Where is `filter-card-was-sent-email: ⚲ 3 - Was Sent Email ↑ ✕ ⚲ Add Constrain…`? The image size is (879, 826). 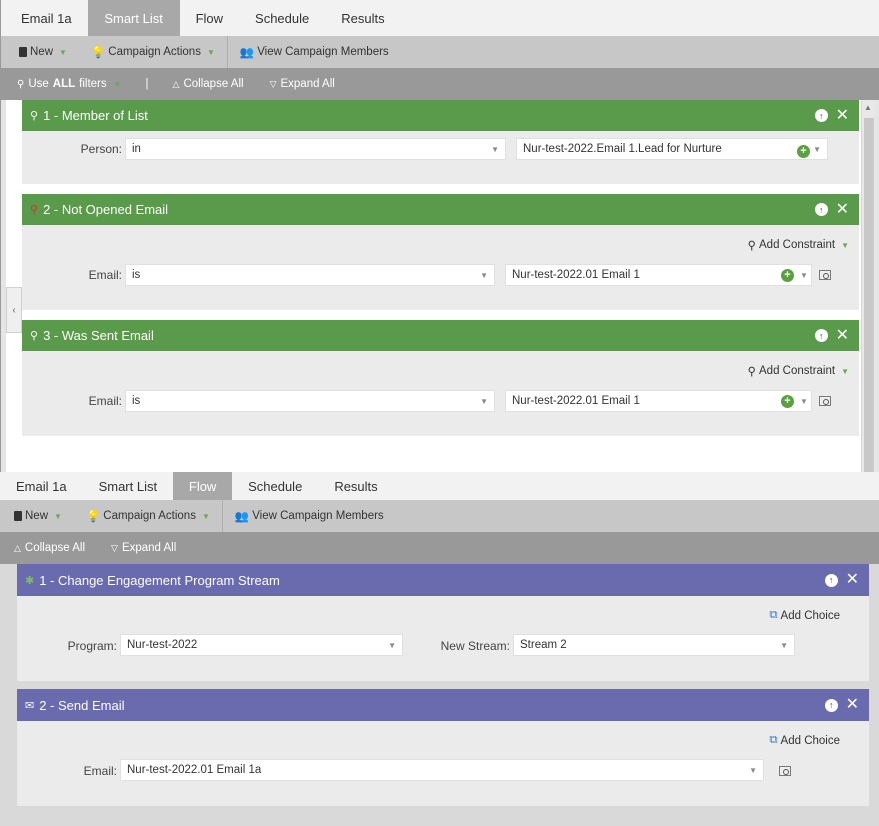 filter-card-was-sent-email: ⚲ 3 - Was Sent Email ↑ ✕ ⚲ Add Constrain… is located at coordinates (440, 378).